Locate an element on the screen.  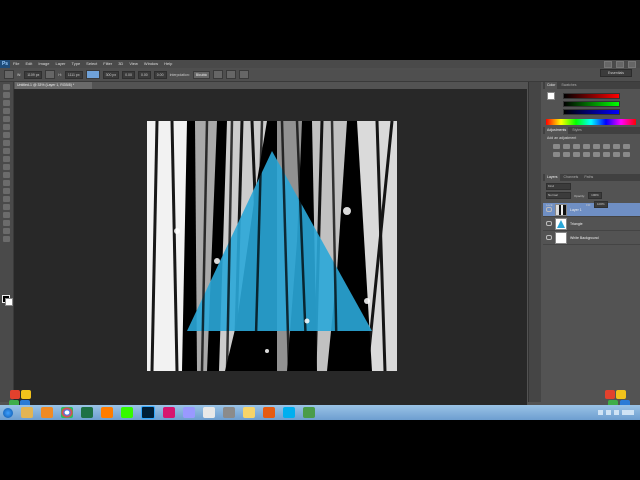
tab-paths: Paths is located at coordinates (588, 177).